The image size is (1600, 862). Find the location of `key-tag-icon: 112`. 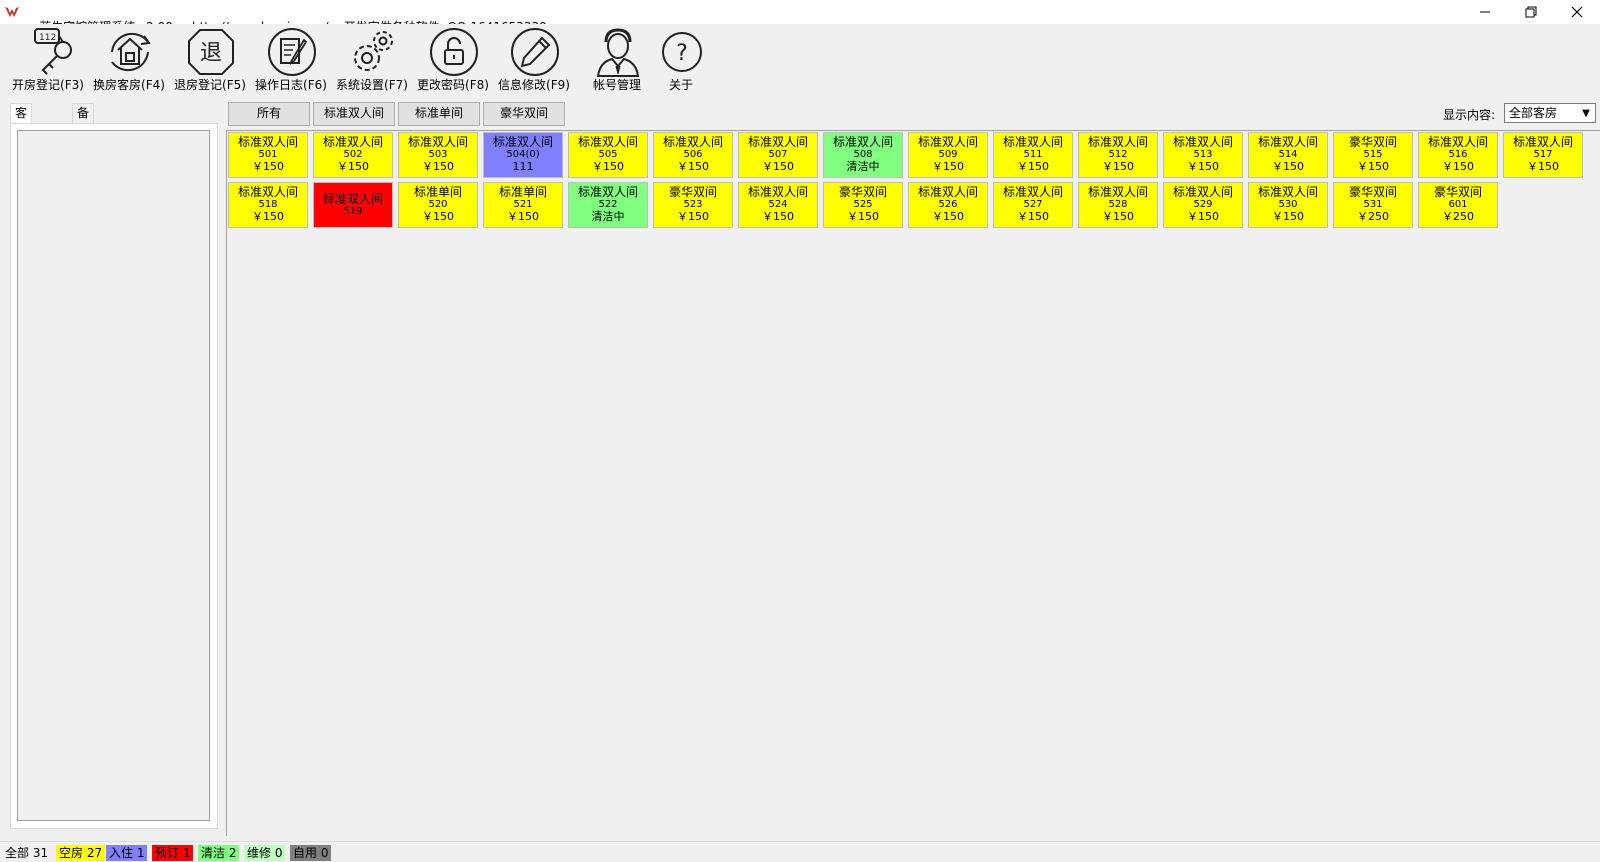

key-tag-icon: 112 is located at coordinates (53, 51).